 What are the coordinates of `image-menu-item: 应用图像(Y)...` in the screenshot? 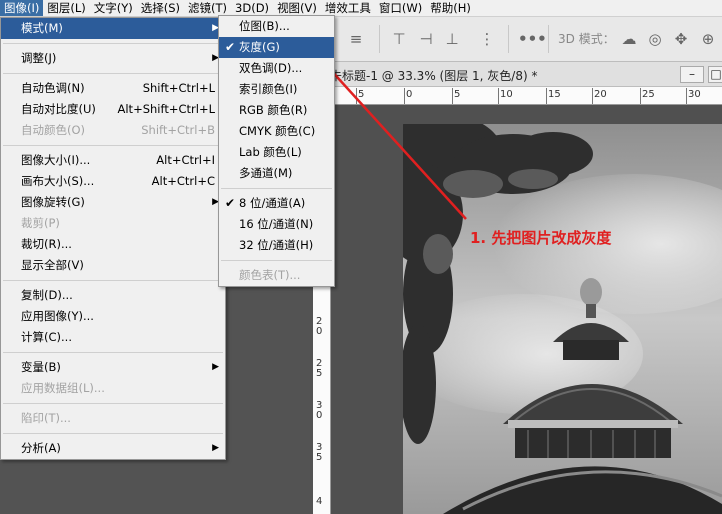 It's located at (113, 316).